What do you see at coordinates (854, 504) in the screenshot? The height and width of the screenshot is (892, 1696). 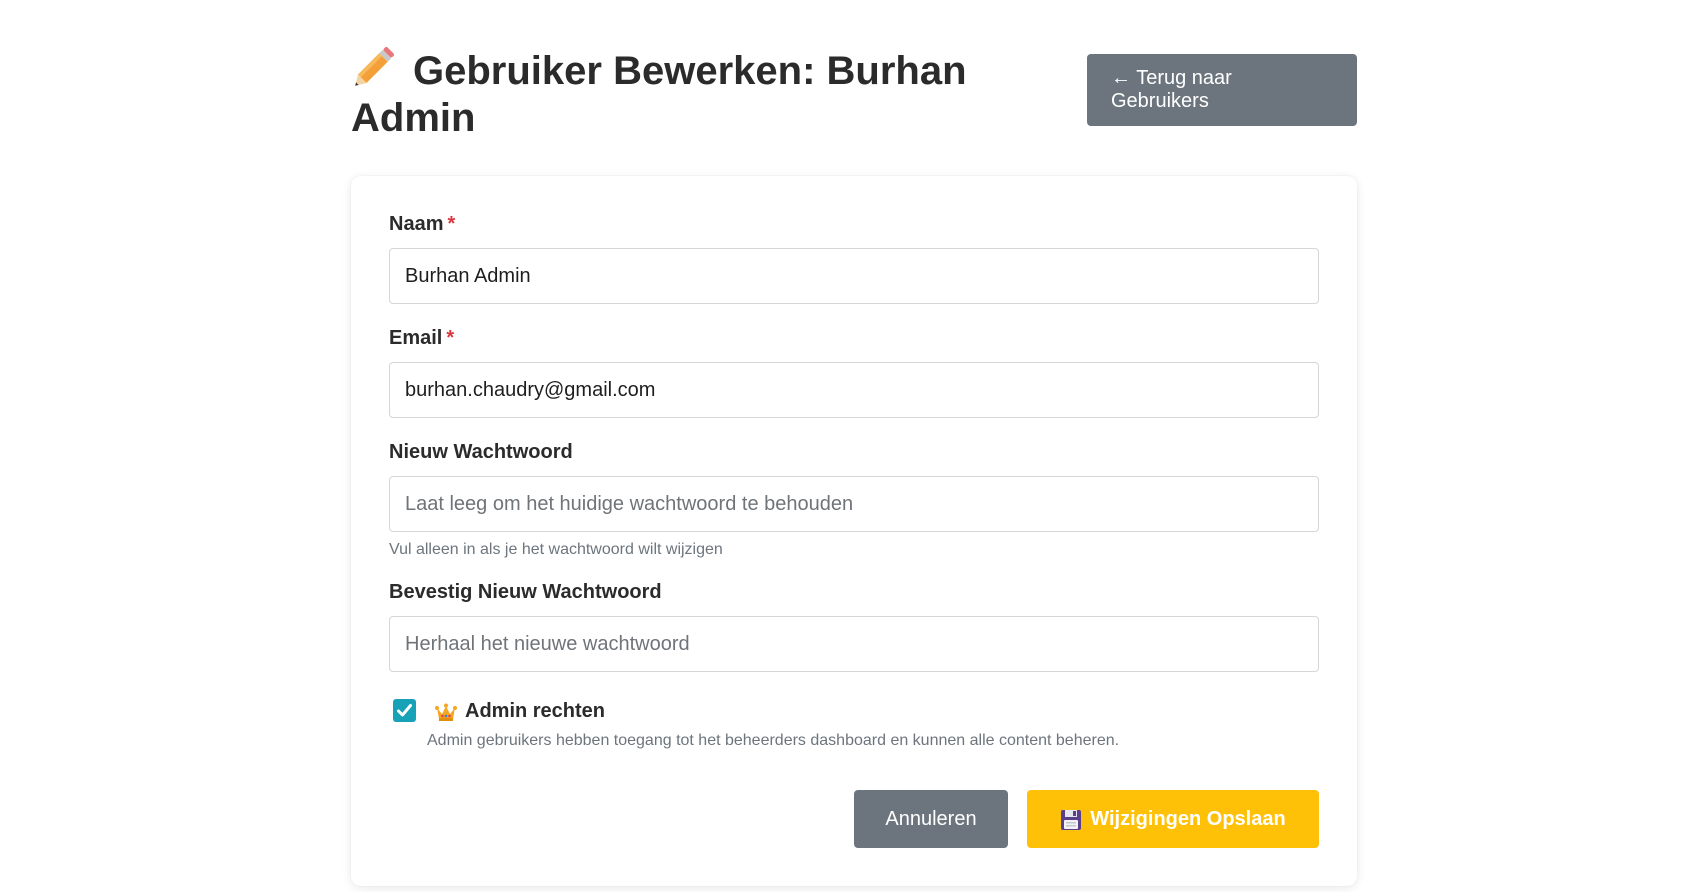 I see `new-password-input` at bounding box center [854, 504].